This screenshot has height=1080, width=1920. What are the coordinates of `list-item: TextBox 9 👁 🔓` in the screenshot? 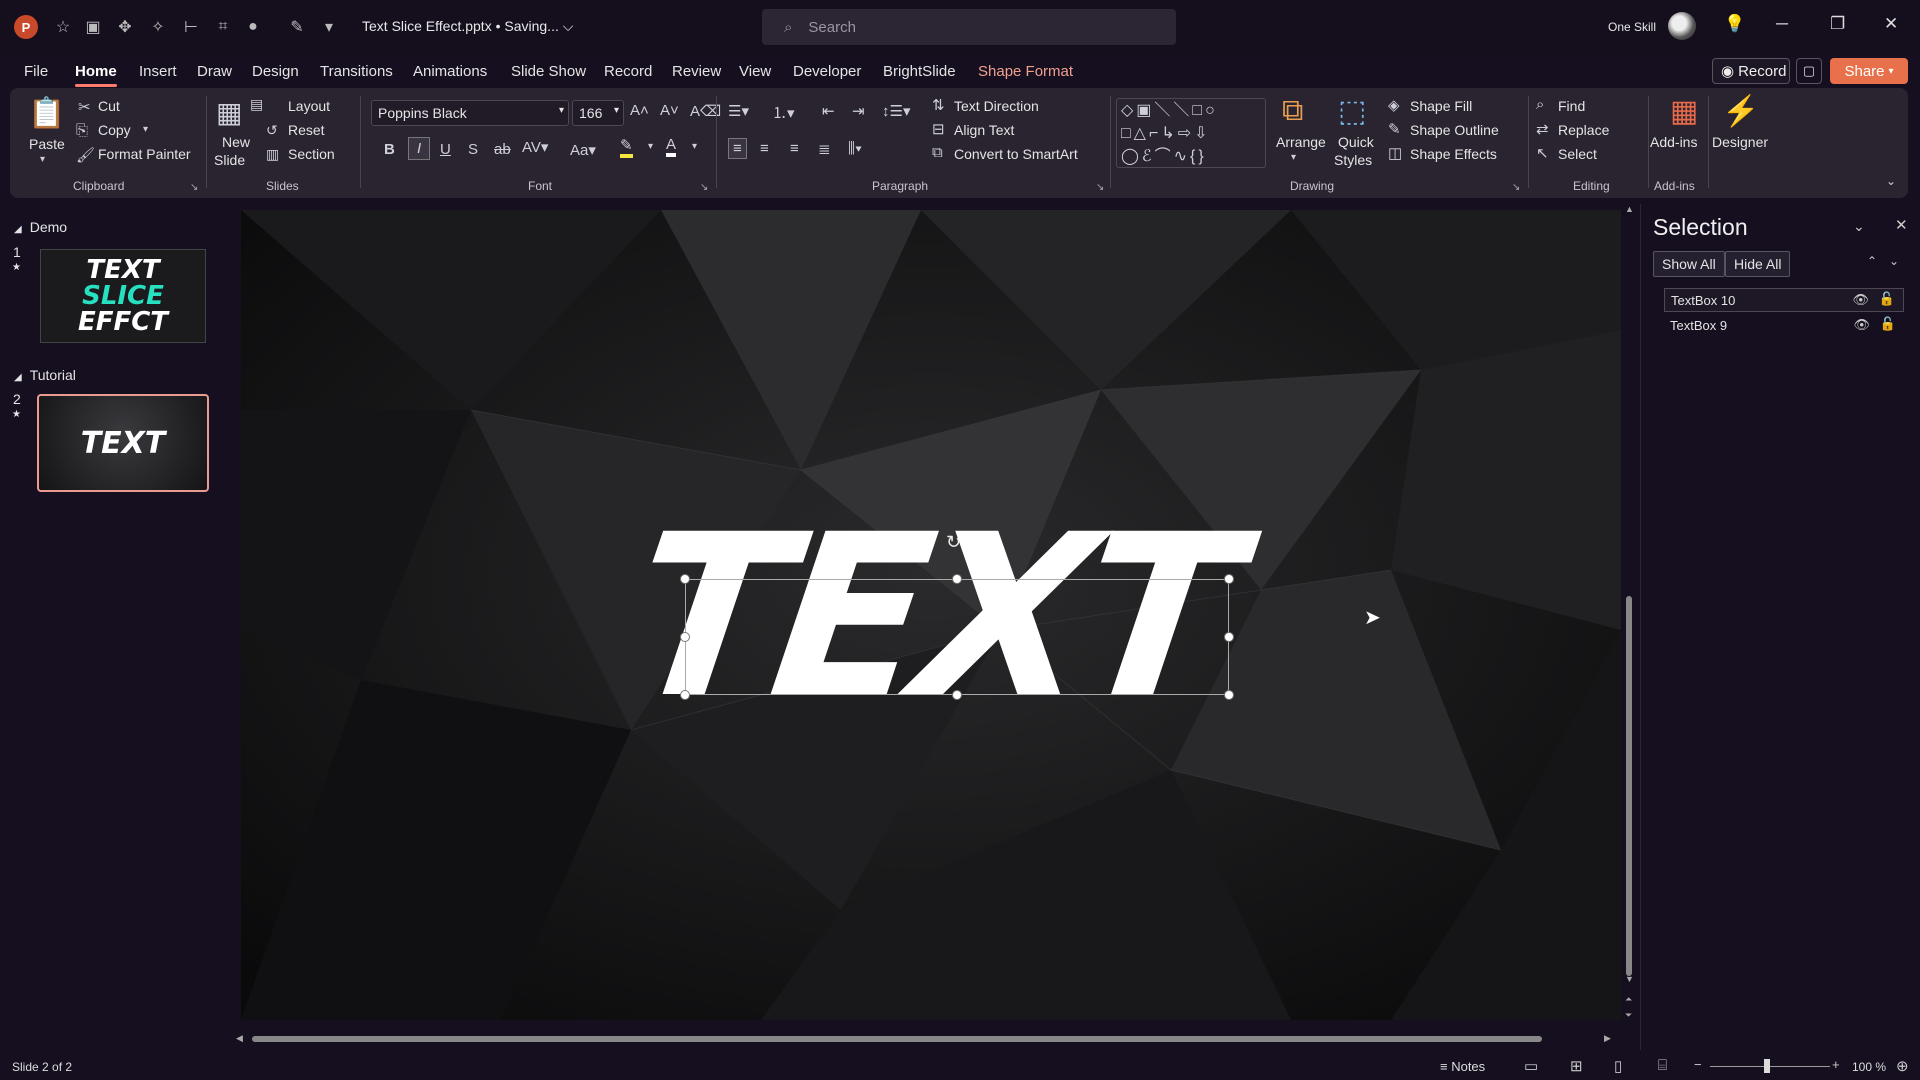 It's located at (1784, 326).